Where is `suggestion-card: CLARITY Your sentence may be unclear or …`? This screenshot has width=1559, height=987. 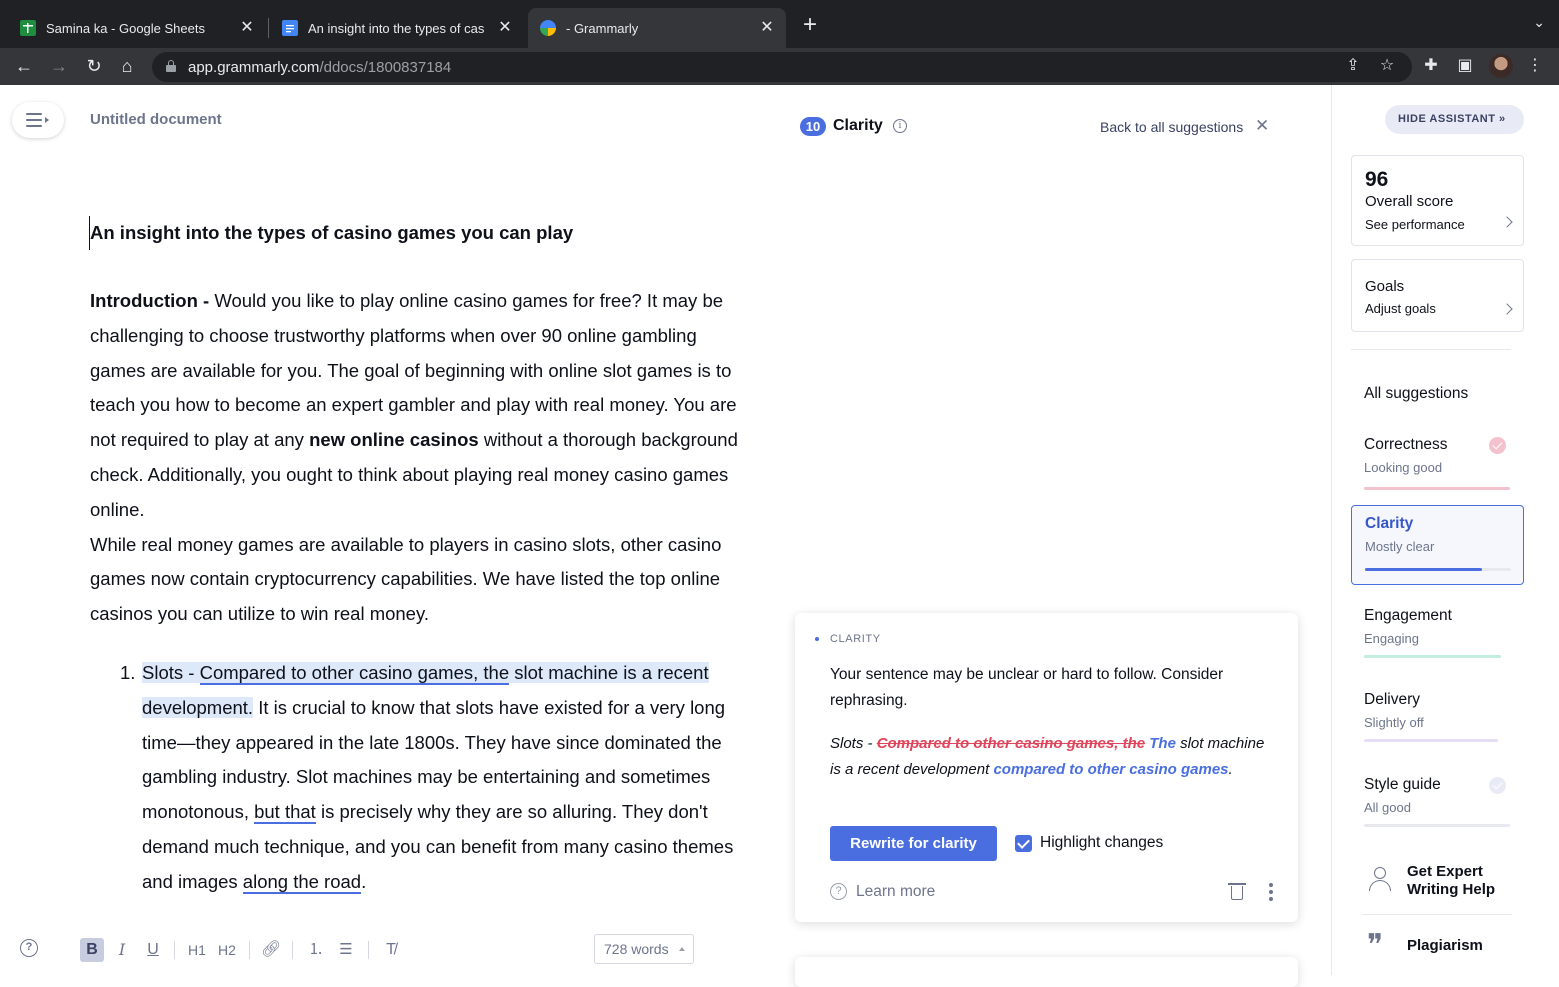 suggestion-card: CLARITY Your sentence may be unclear or … is located at coordinates (1046, 767).